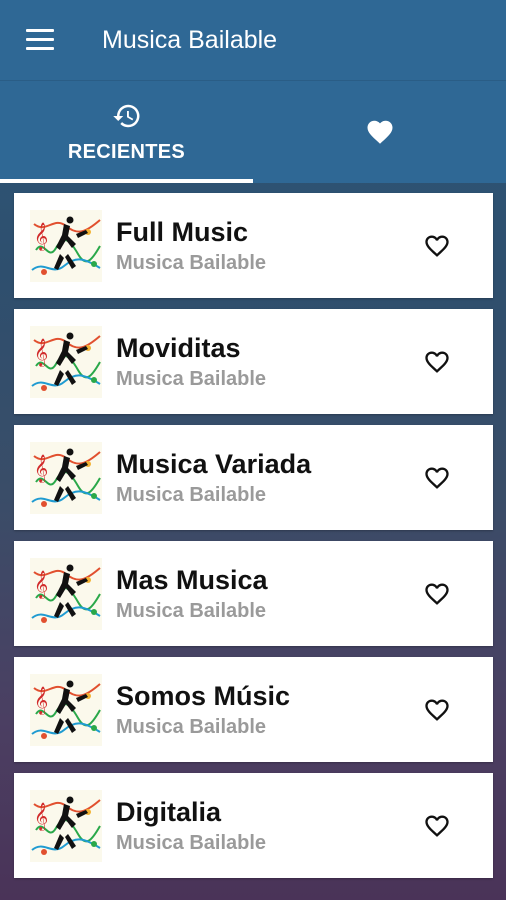 Image resolution: width=506 pixels, height=900 pixels. Describe the element at coordinates (126, 181) in the screenshot. I see `tab-indicator` at that location.